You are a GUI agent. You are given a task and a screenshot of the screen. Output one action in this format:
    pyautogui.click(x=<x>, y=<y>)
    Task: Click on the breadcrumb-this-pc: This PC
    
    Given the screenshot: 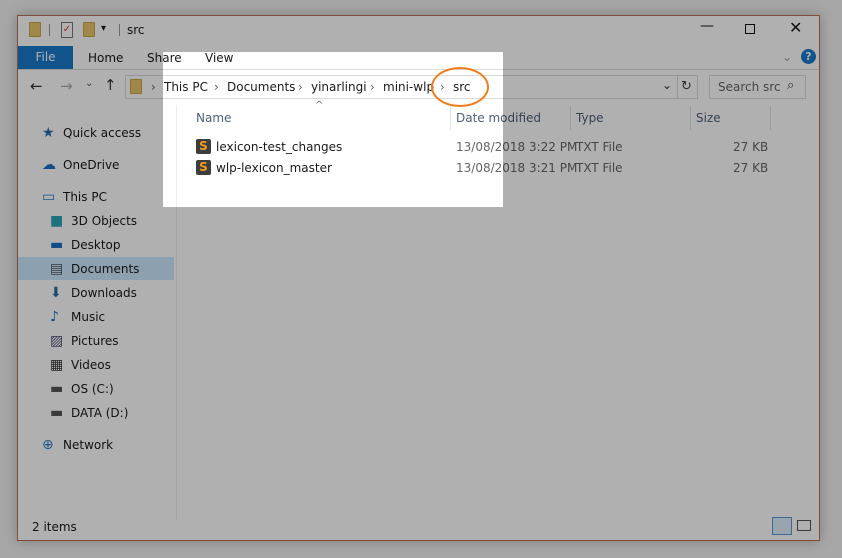 What is the action you would take?
    pyautogui.click(x=186, y=87)
    